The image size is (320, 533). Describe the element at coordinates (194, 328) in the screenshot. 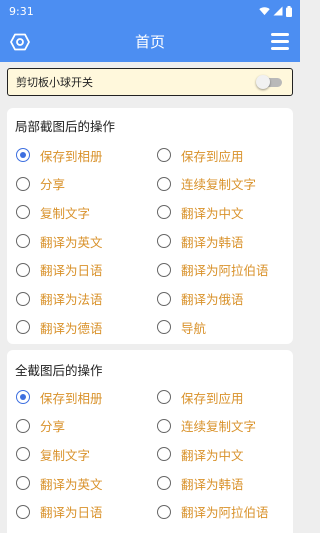

I see `radio-option-label: 导航` at that location.